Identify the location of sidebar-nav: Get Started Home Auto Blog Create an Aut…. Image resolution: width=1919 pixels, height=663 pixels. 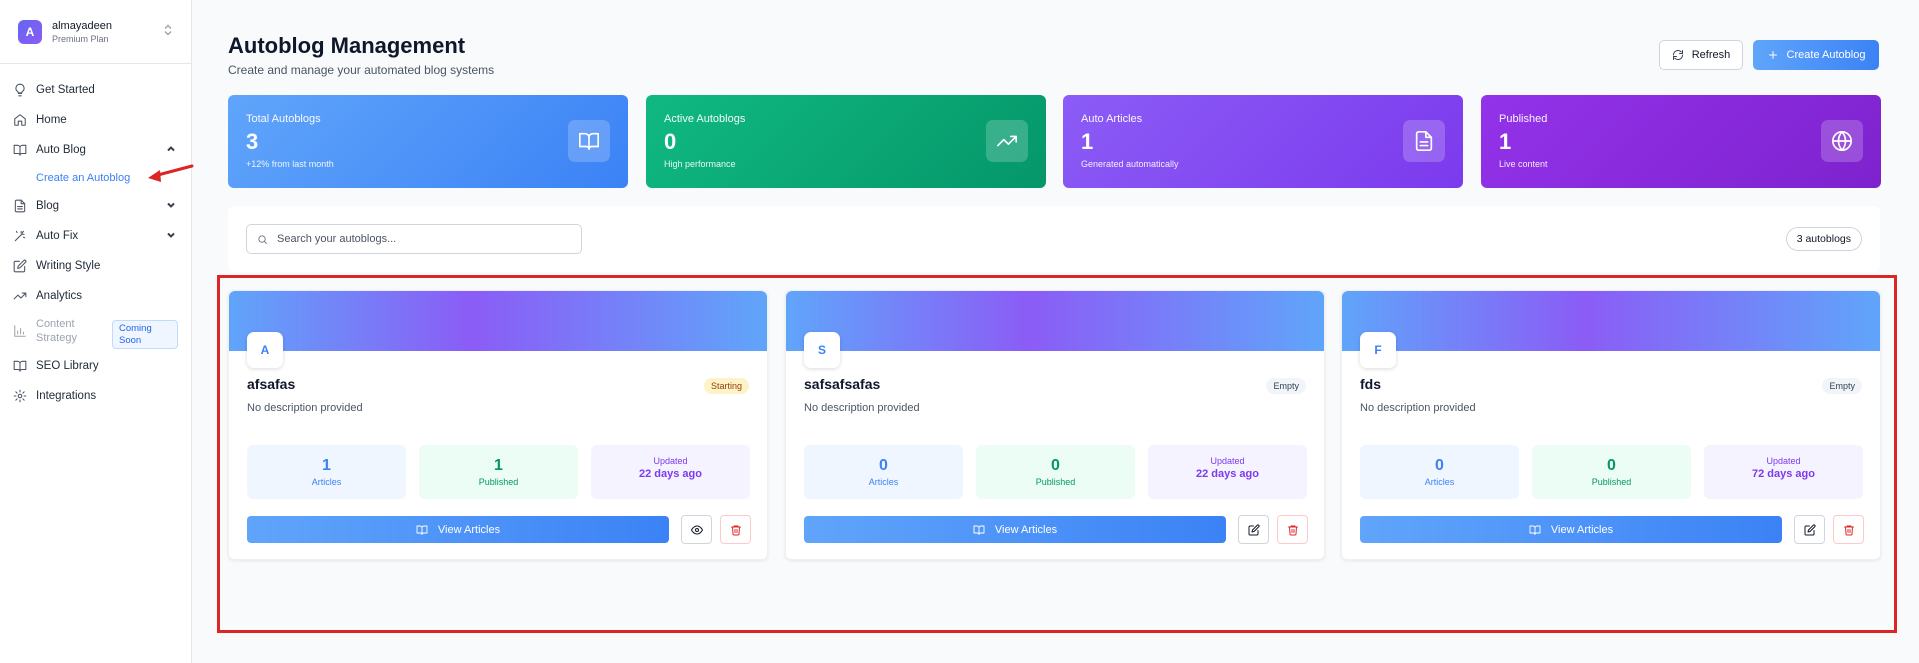
(95, 237).